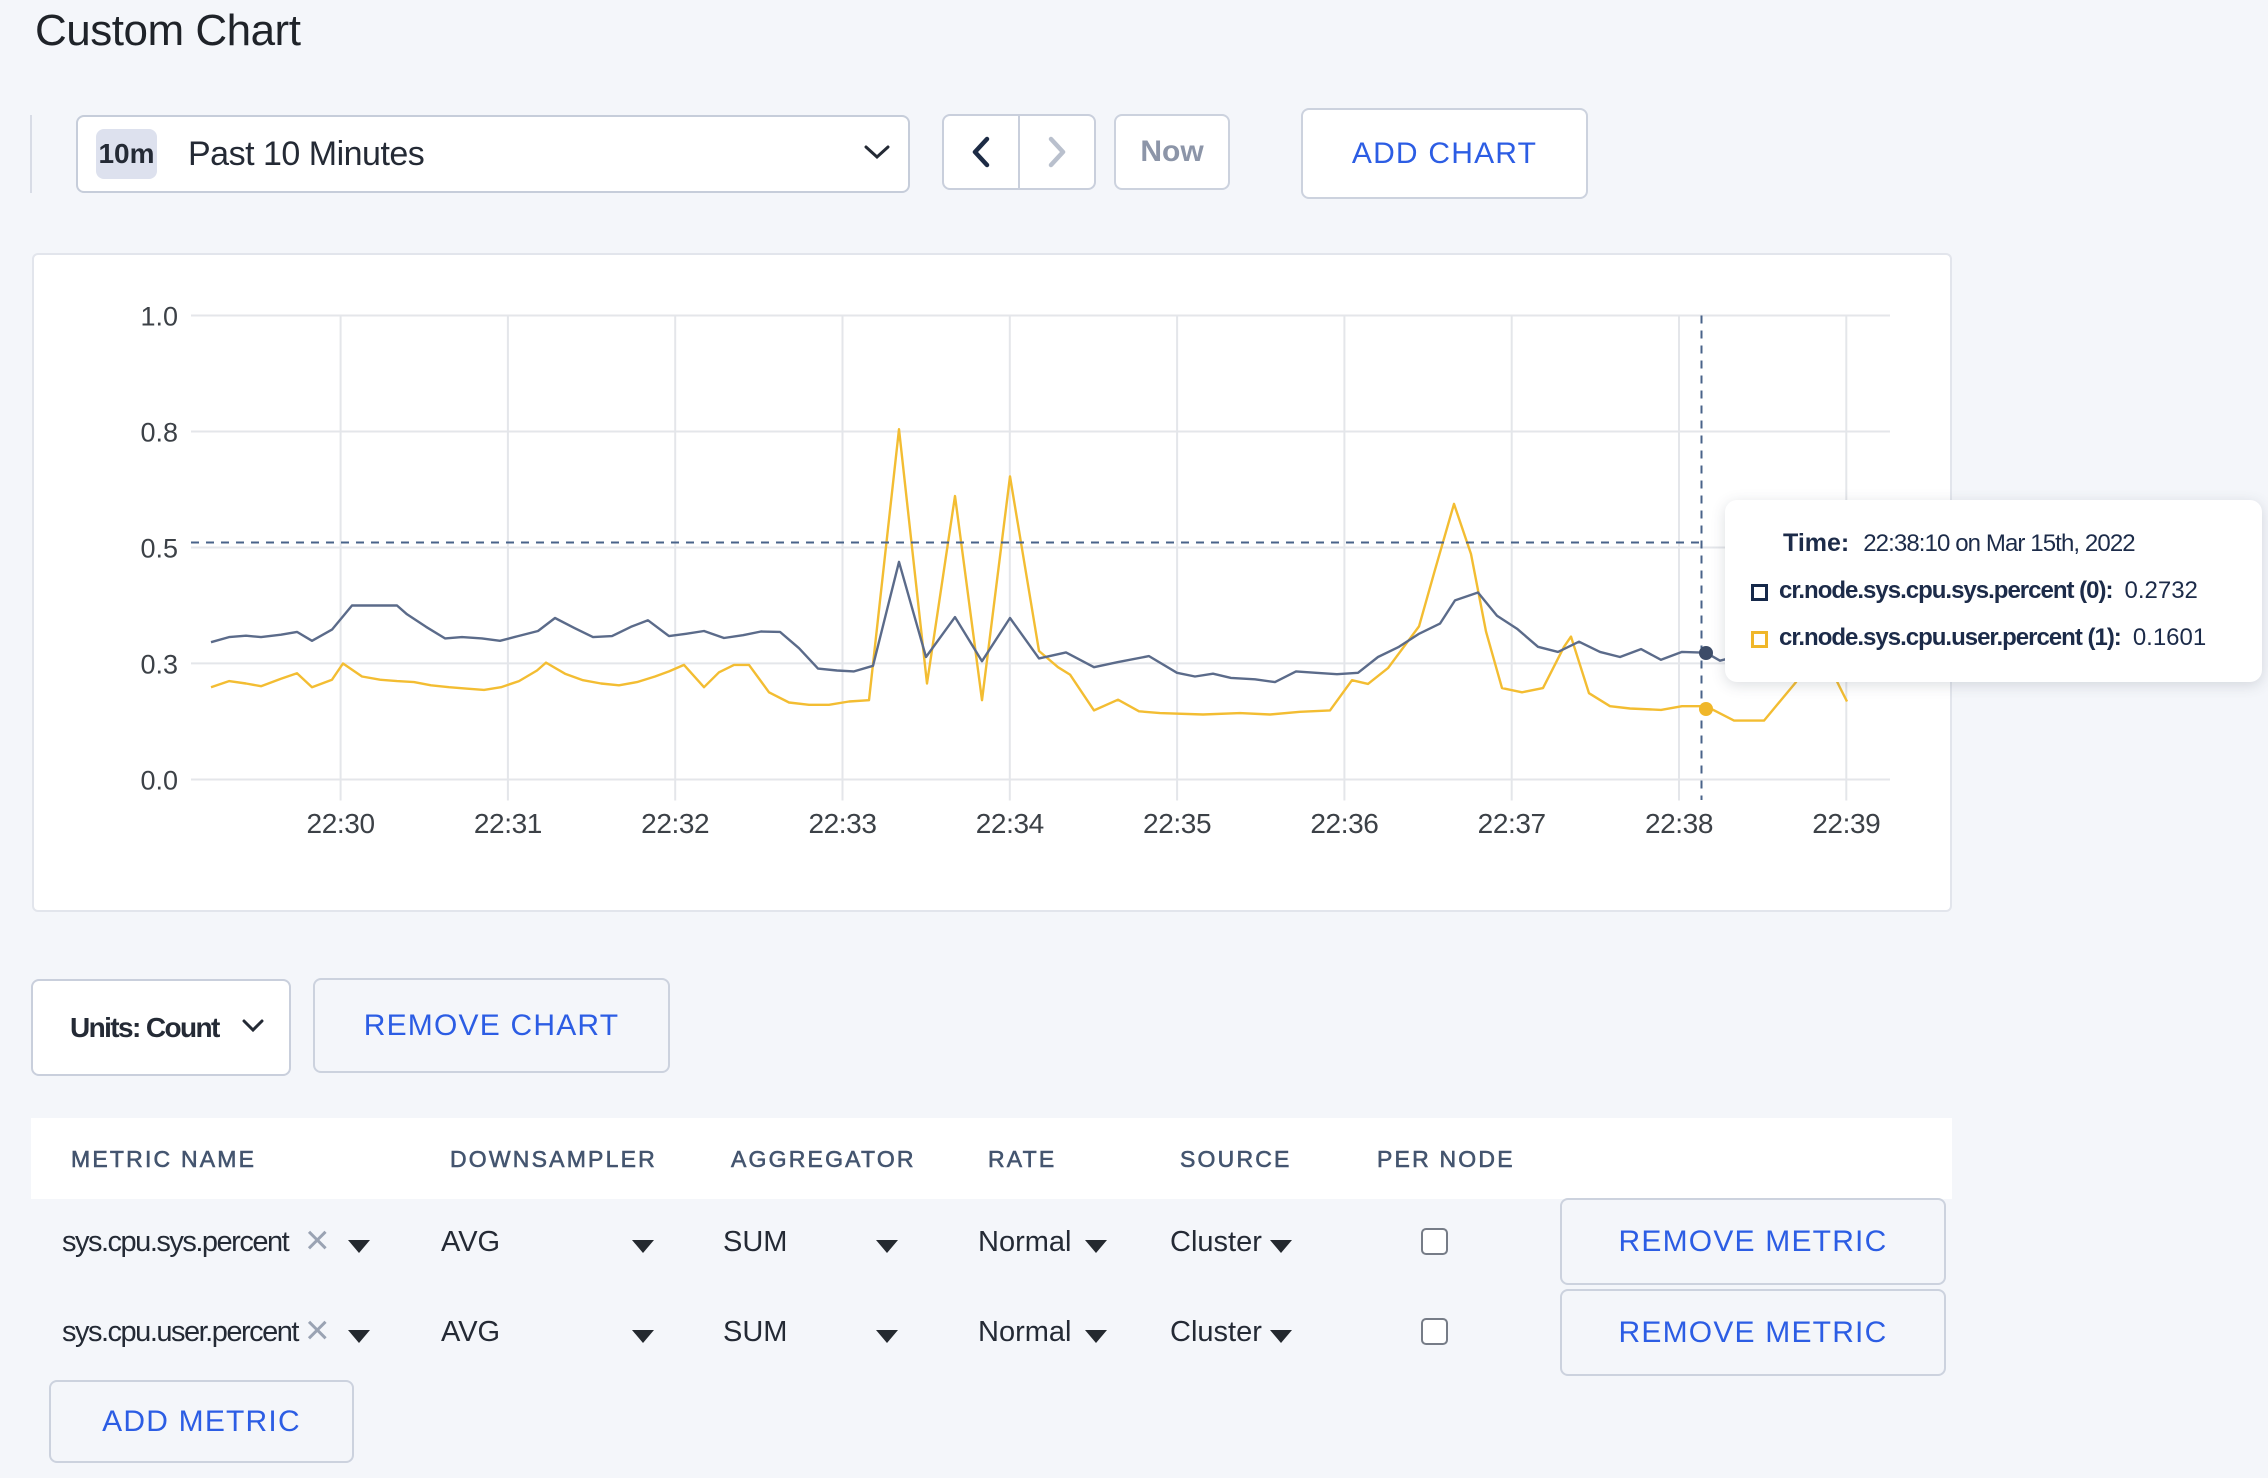  What do you see at coordinates (159, 664) in the screenshot?
I see `svg-text: 0.3` at bounding box center [159, 664].